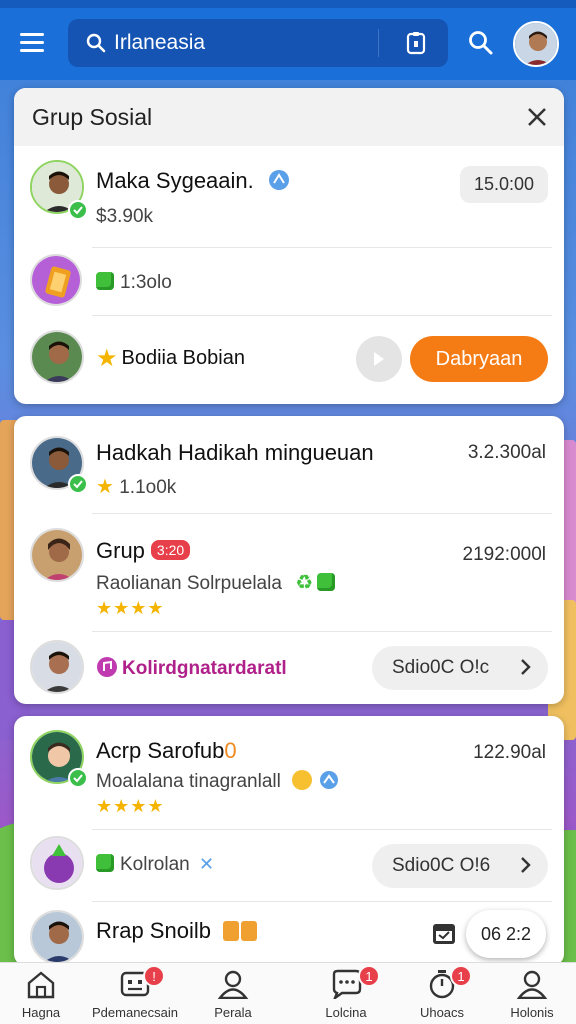 The height and width of the screenshot is (1024, 576). What do you see at coordinates (153, 930) in the screenshot?
I see `contact-name: Rrap Snoilb` at bounding box center [153, 930].